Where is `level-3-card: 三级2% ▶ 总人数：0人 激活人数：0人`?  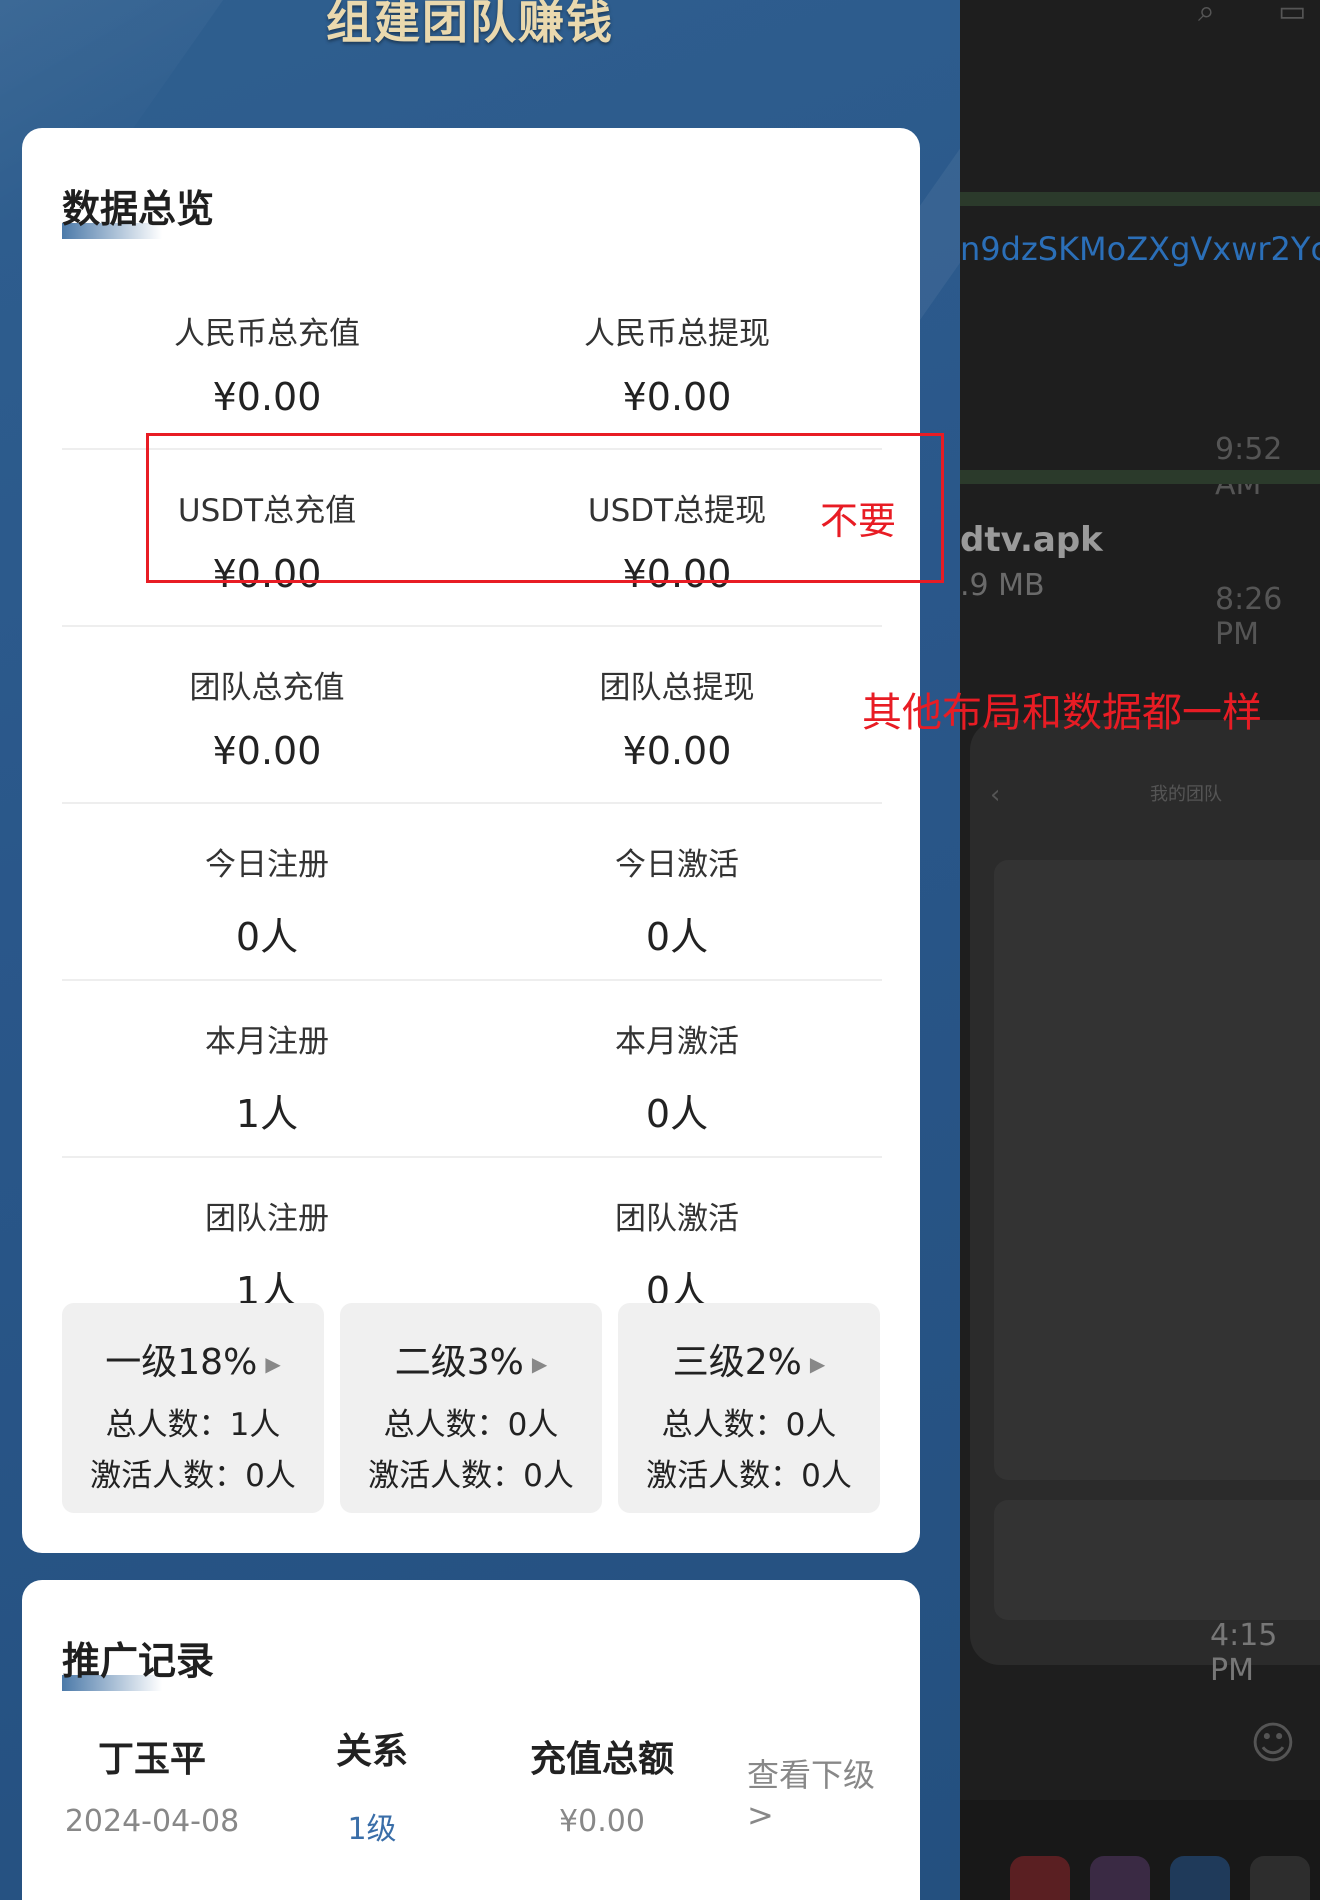
level-3-card: 三级2% ▶ 总人数：0人 激活人数：0人 is located at coordinates (749, 1408).